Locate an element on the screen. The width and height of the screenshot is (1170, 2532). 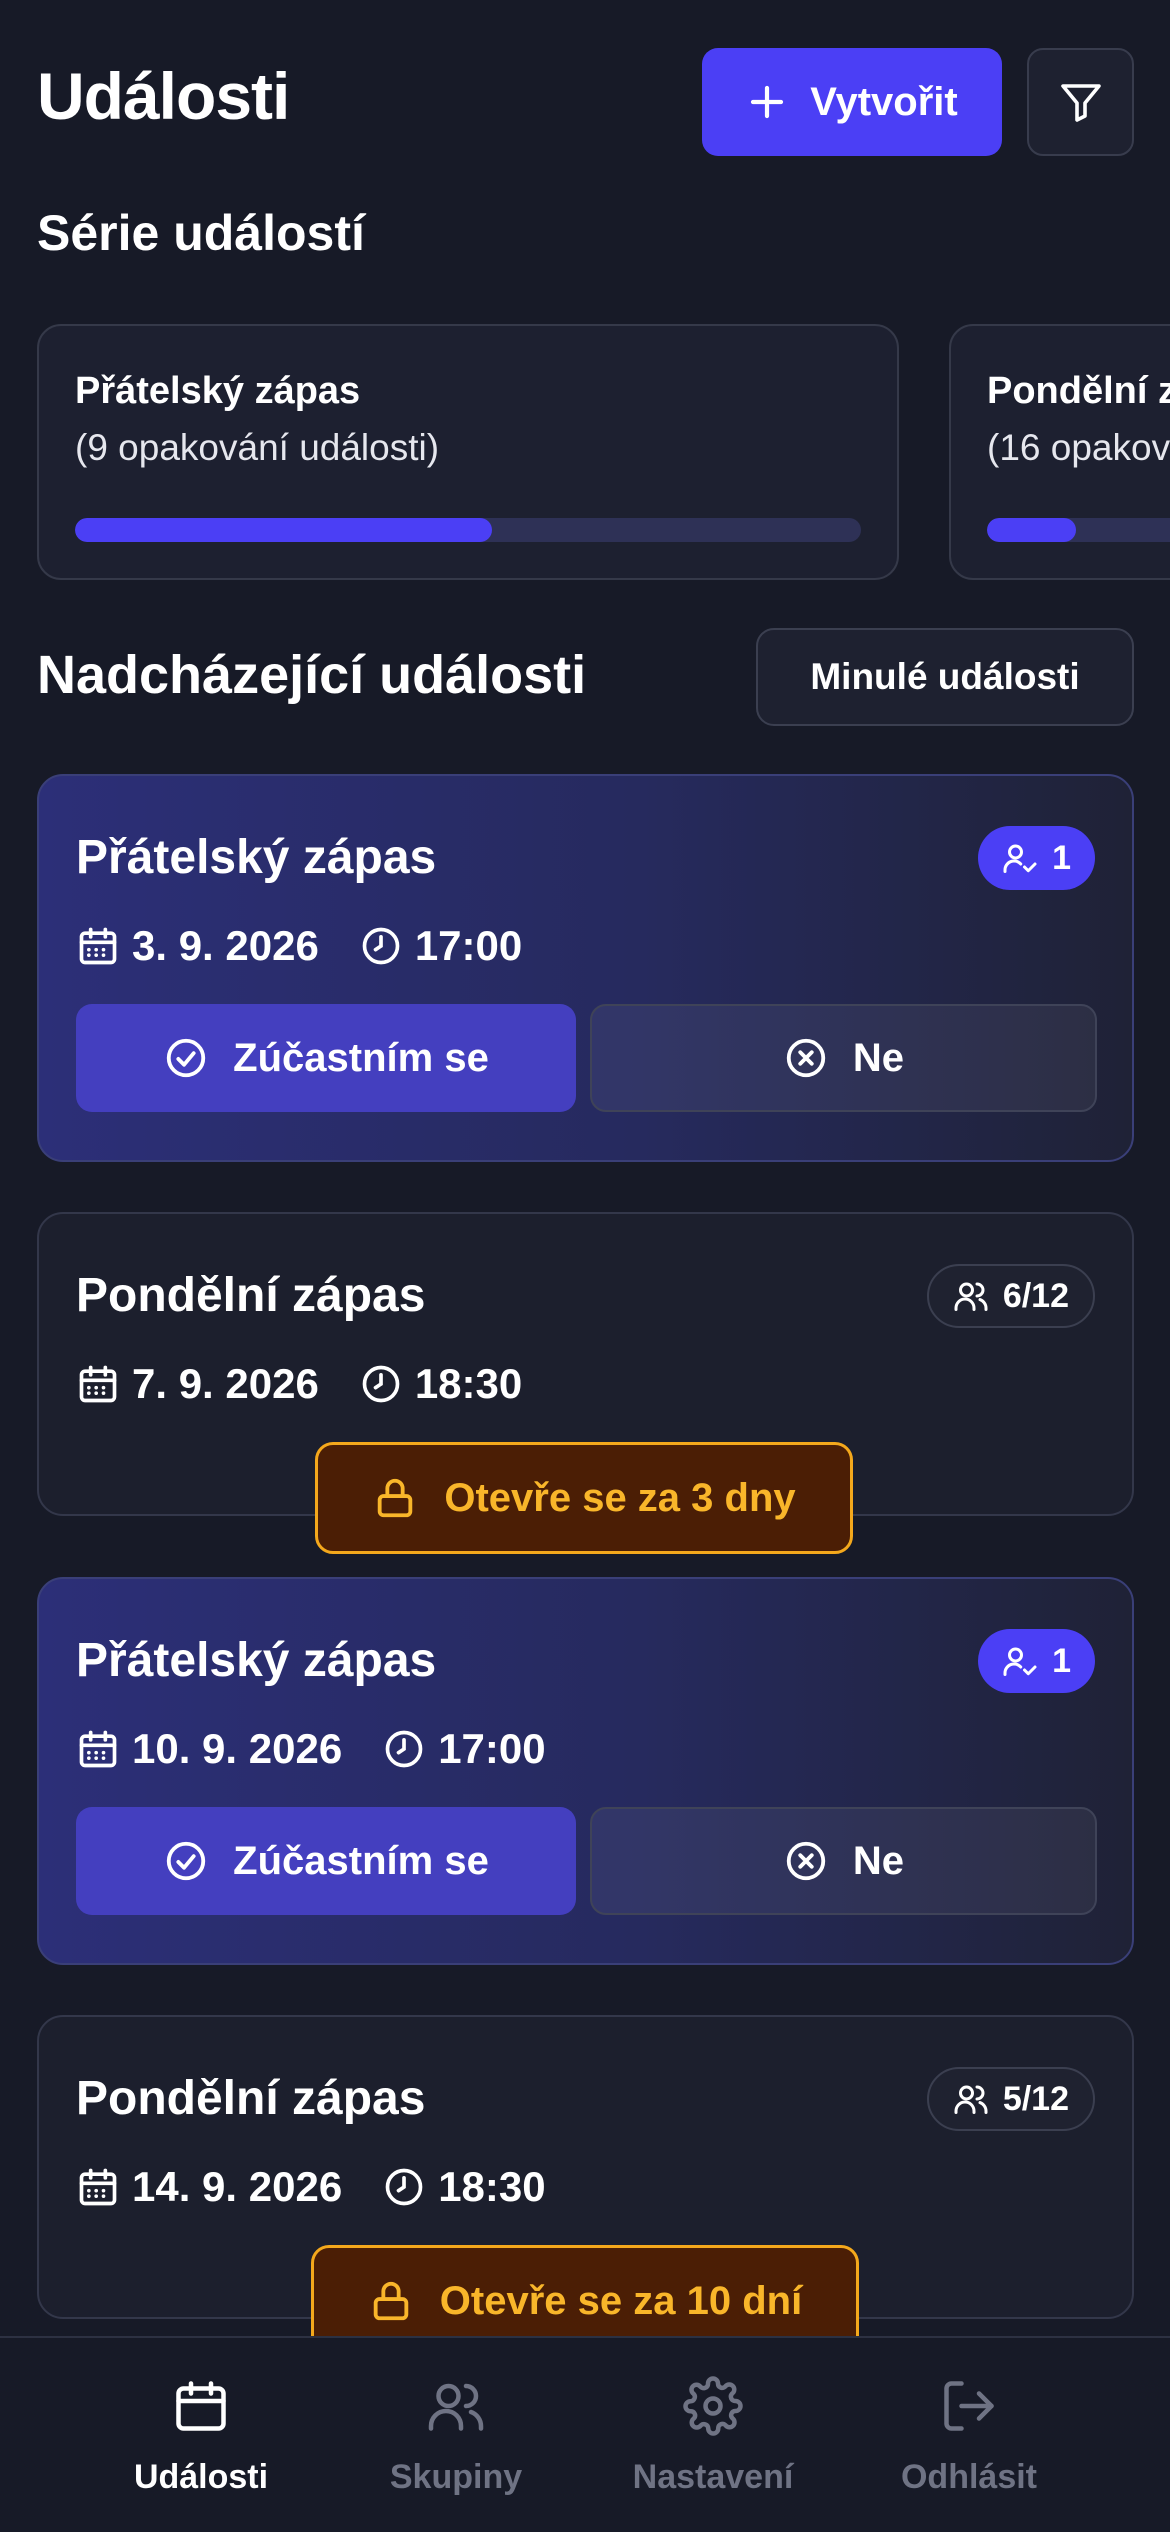
series-title: Pondělní zápas is located at coordinates (1078, 391).